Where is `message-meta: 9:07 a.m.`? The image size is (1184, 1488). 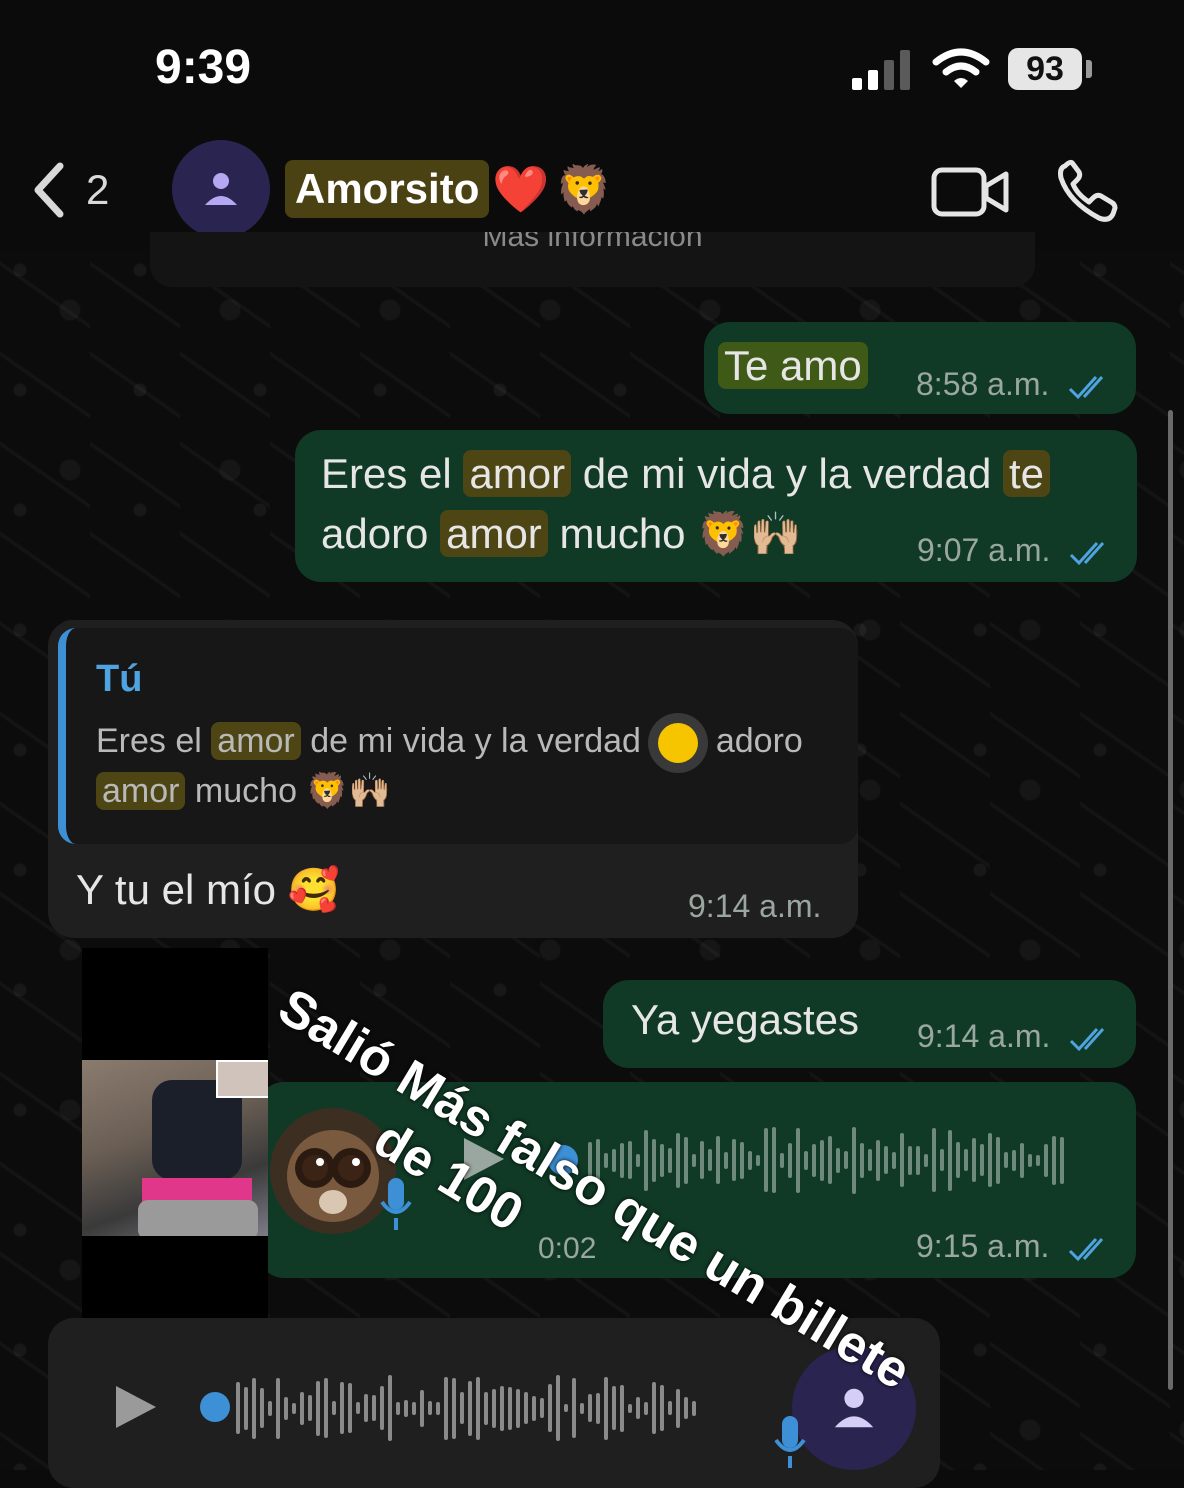 message-meta: 9:07 a.m. is located at coordinates (1015, 550).